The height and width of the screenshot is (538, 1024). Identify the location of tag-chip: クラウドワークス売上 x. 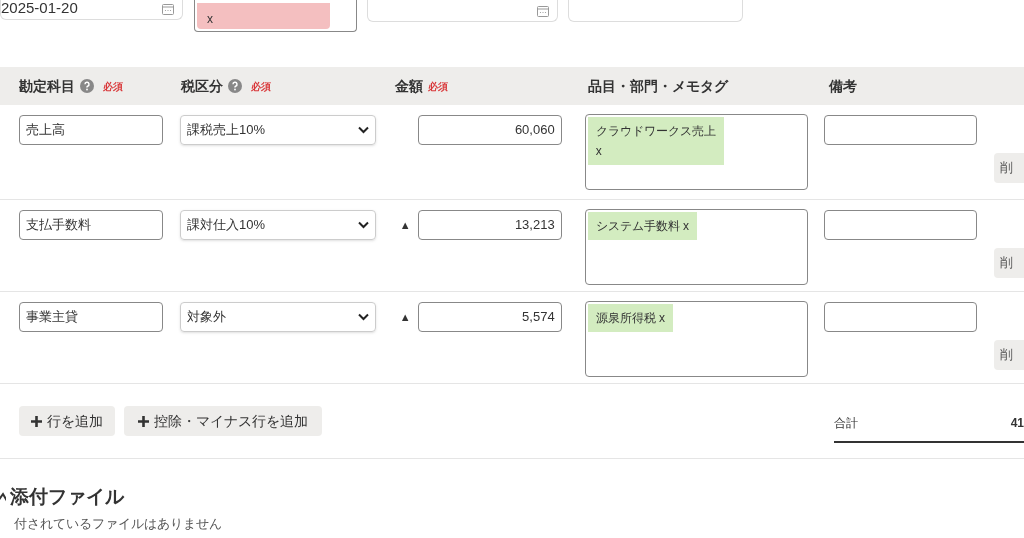
(655, 141).